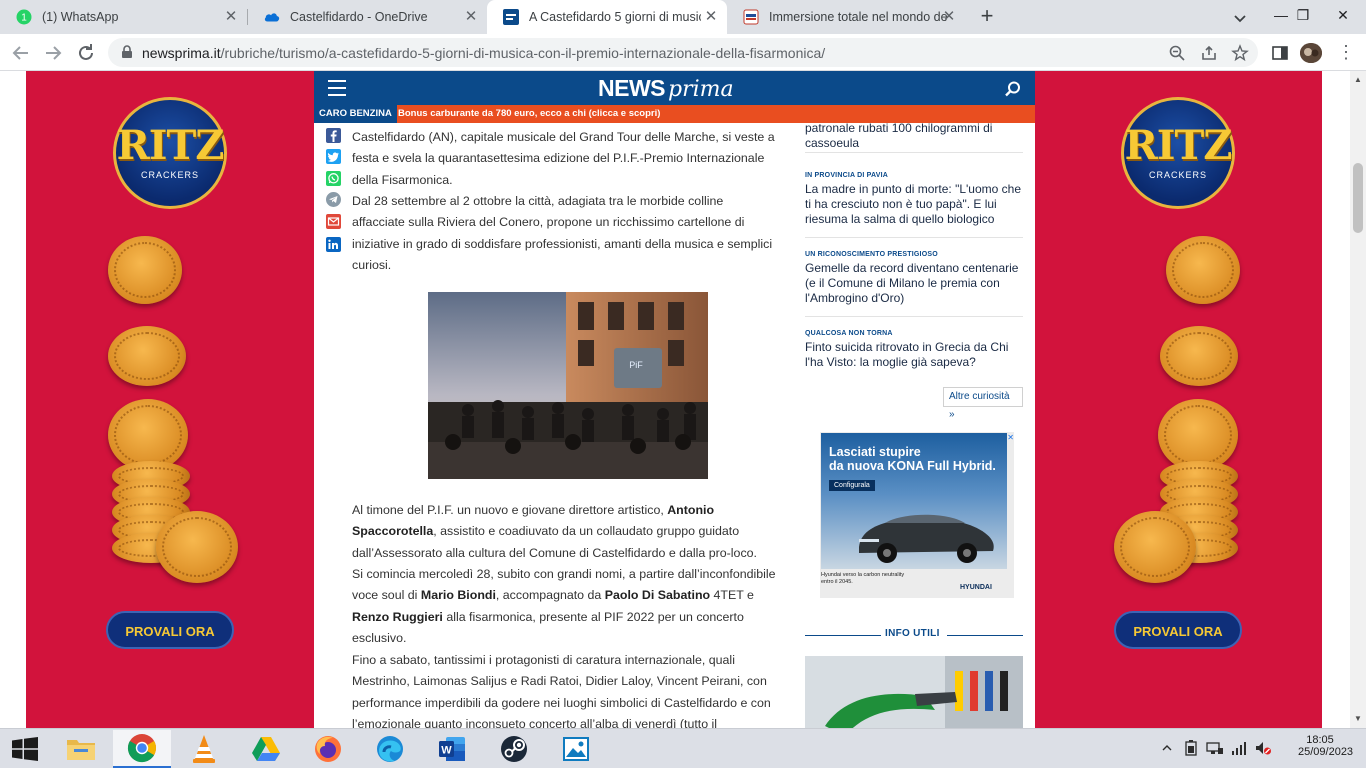 The height and width of the screenshot is (768, 1366). Describe the element at coordinates (333, 156) in the screenshot. I see `twitter-icon` at that location.